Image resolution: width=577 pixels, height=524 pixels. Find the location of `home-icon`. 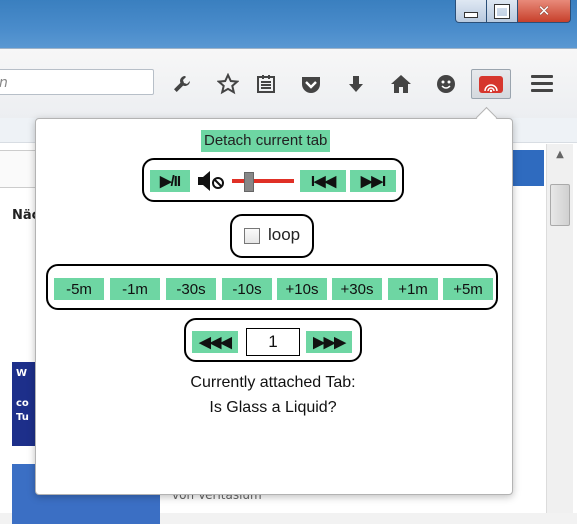

home-icon is located at coordinates (401, 84).